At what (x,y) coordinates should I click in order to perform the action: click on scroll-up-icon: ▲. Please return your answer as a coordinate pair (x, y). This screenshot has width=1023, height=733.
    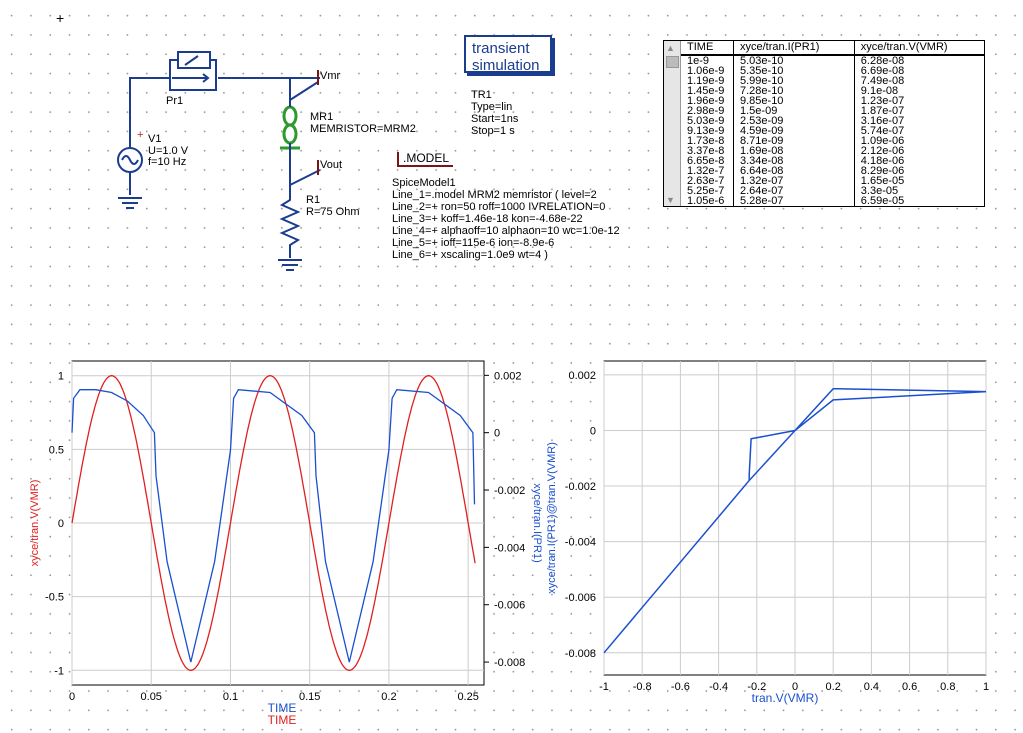
    Looking at the image, I should click on (670, 48).